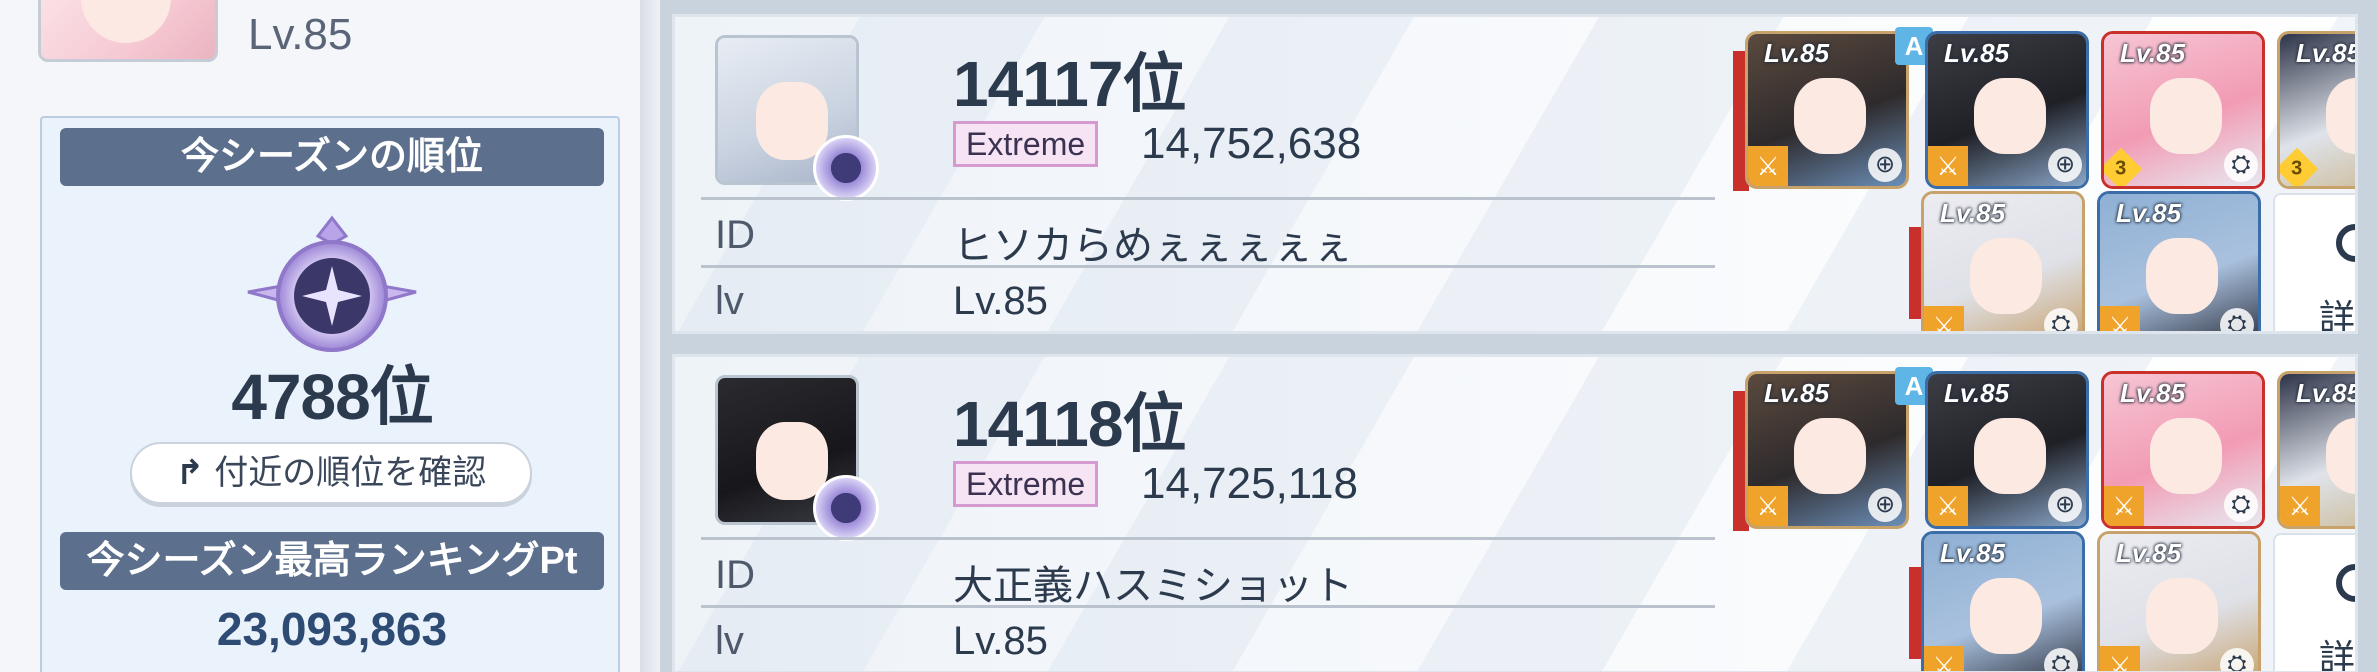  Describe the element at coordinates (332, 561) in the screenshot. I see `season-best-header: 今シーズン最高ランキングPt` at that location.